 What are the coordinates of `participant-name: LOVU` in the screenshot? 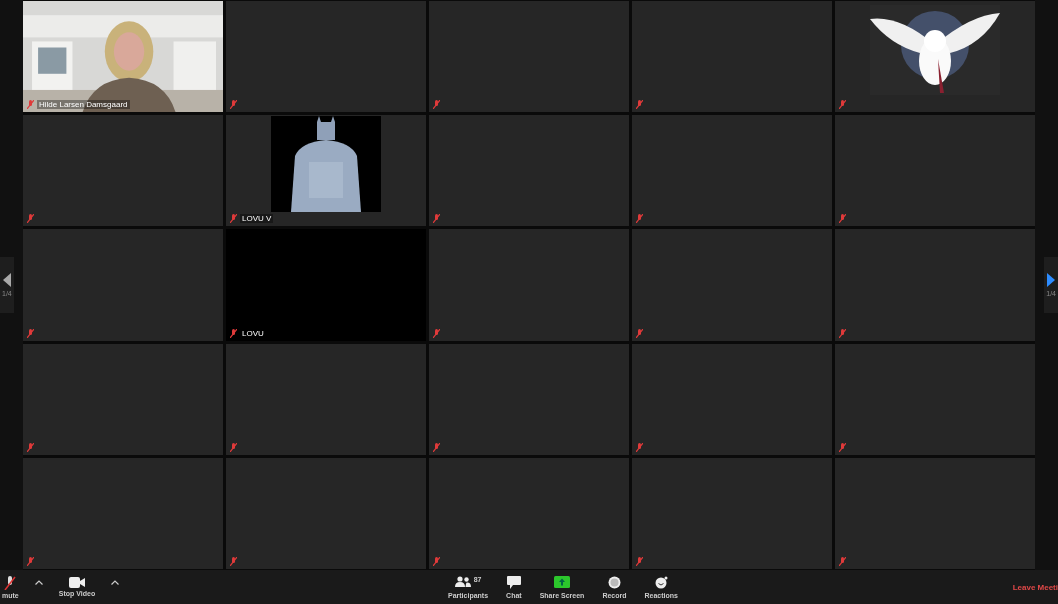 It's located at (253, 333).